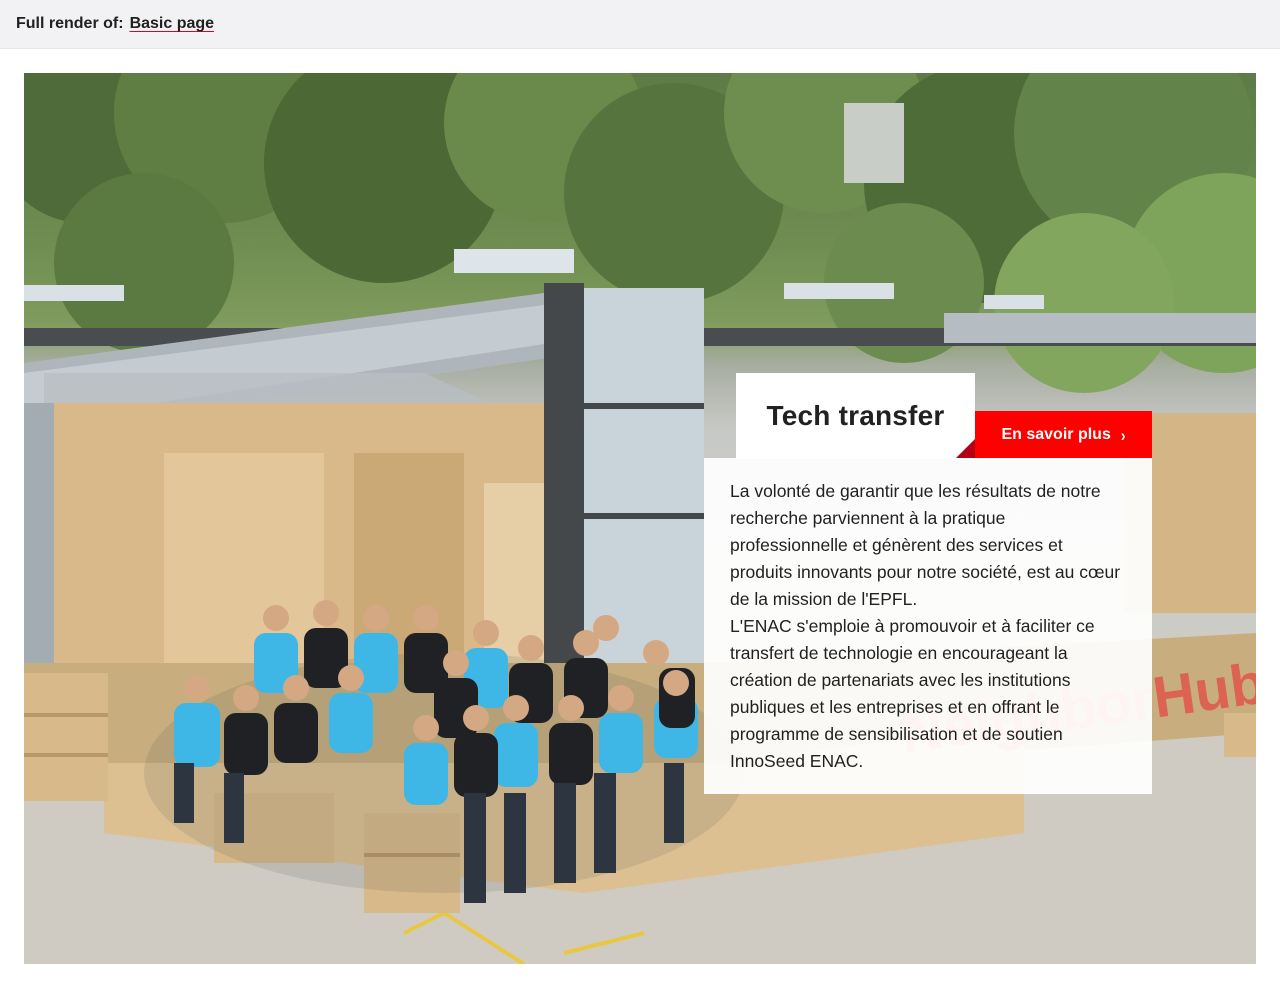  I want to click on cta-label: En savoir plus, so click(1056, 434).